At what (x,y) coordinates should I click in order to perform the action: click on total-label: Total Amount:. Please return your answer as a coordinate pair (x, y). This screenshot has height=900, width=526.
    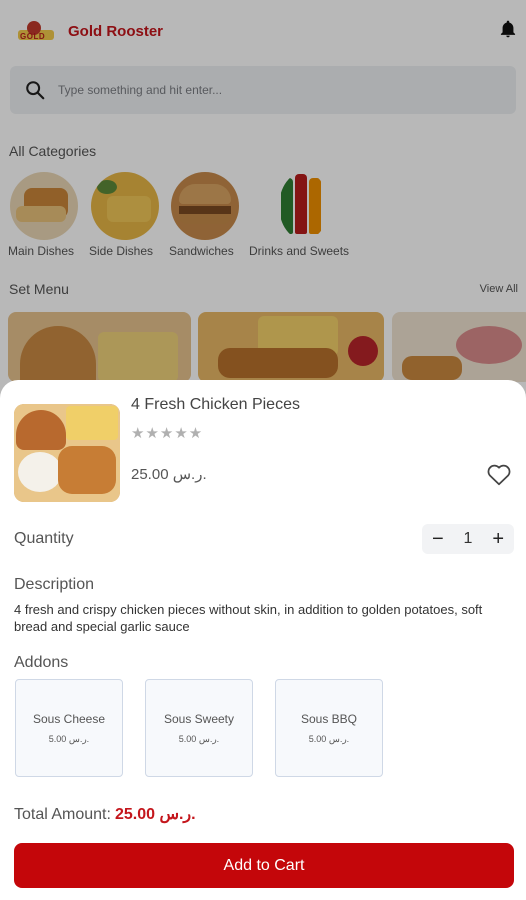
    Looking at the image, I should click on (62, 814).